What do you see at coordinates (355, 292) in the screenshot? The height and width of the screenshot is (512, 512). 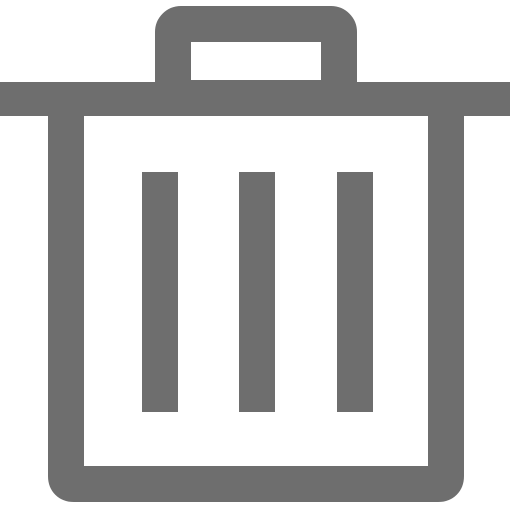 I see `trash-slat-right` at bounding box center [355, 292].